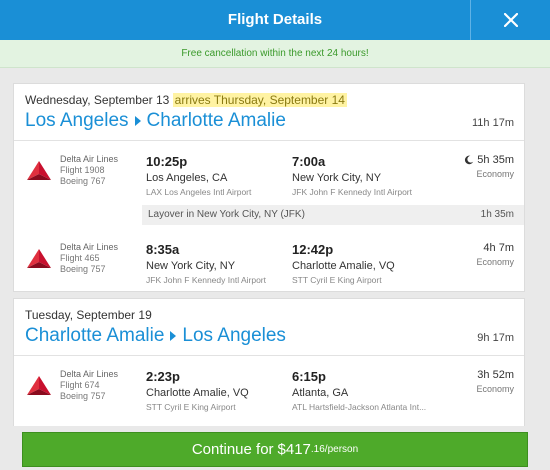 The image size is (550, 470). What do you see at coordinates (82, 170) in the screenshot?
I see `flight-number: Flight 1908` at bounding box center [82, 170].